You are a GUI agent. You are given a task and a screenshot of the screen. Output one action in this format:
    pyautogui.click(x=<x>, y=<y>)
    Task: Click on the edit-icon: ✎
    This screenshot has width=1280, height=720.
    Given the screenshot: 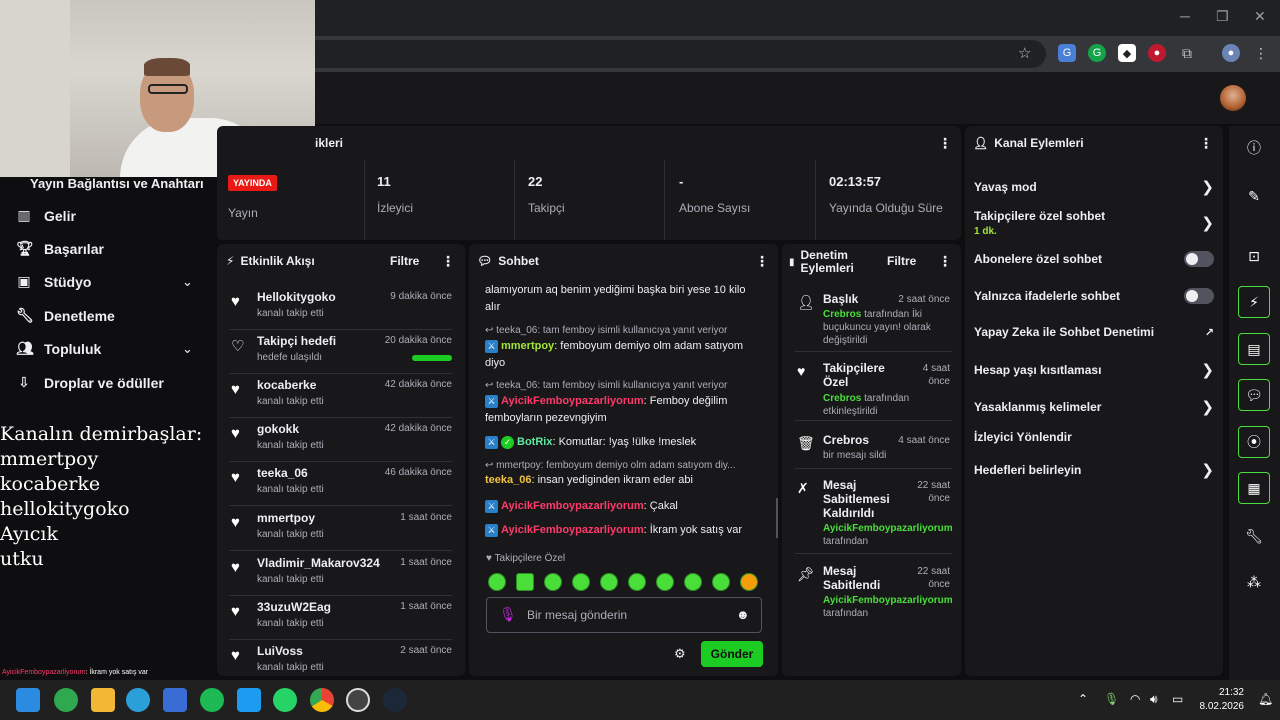 What is the action you would take?
    pyautogui.click(x=1254, y=196)
    